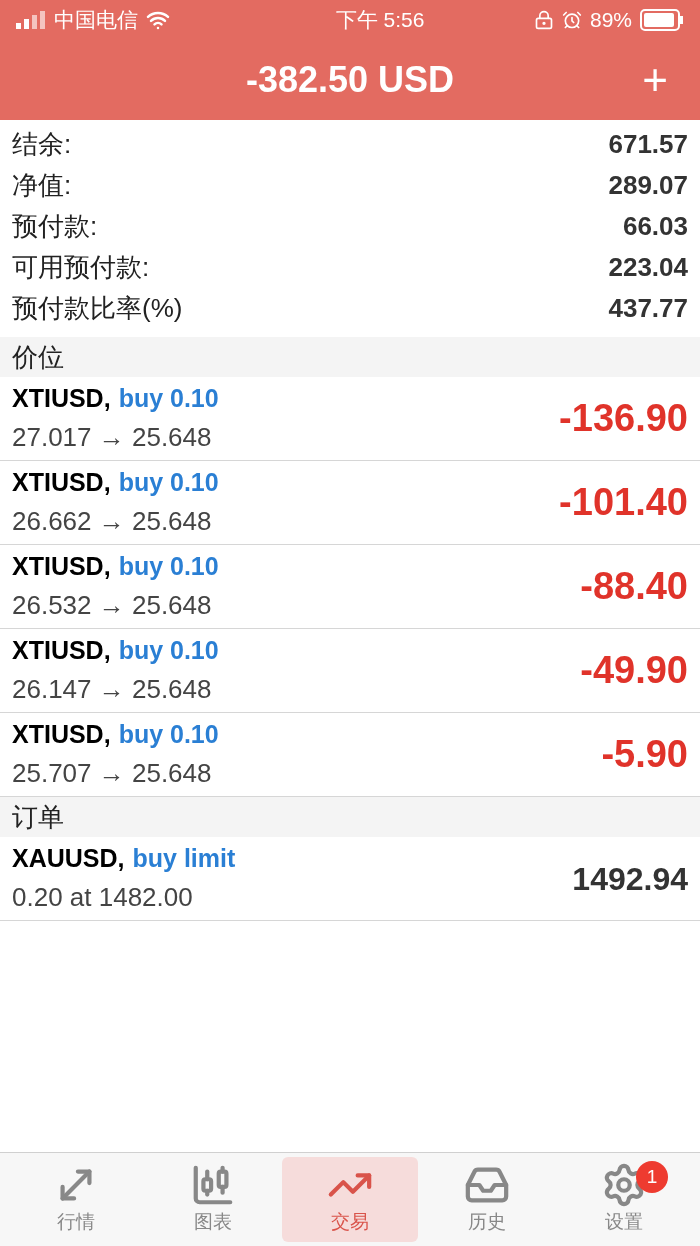  Describe the element at coordinates (68, 859) in the screenshot. I see `order-symbol: XAUUSD,` at that location.